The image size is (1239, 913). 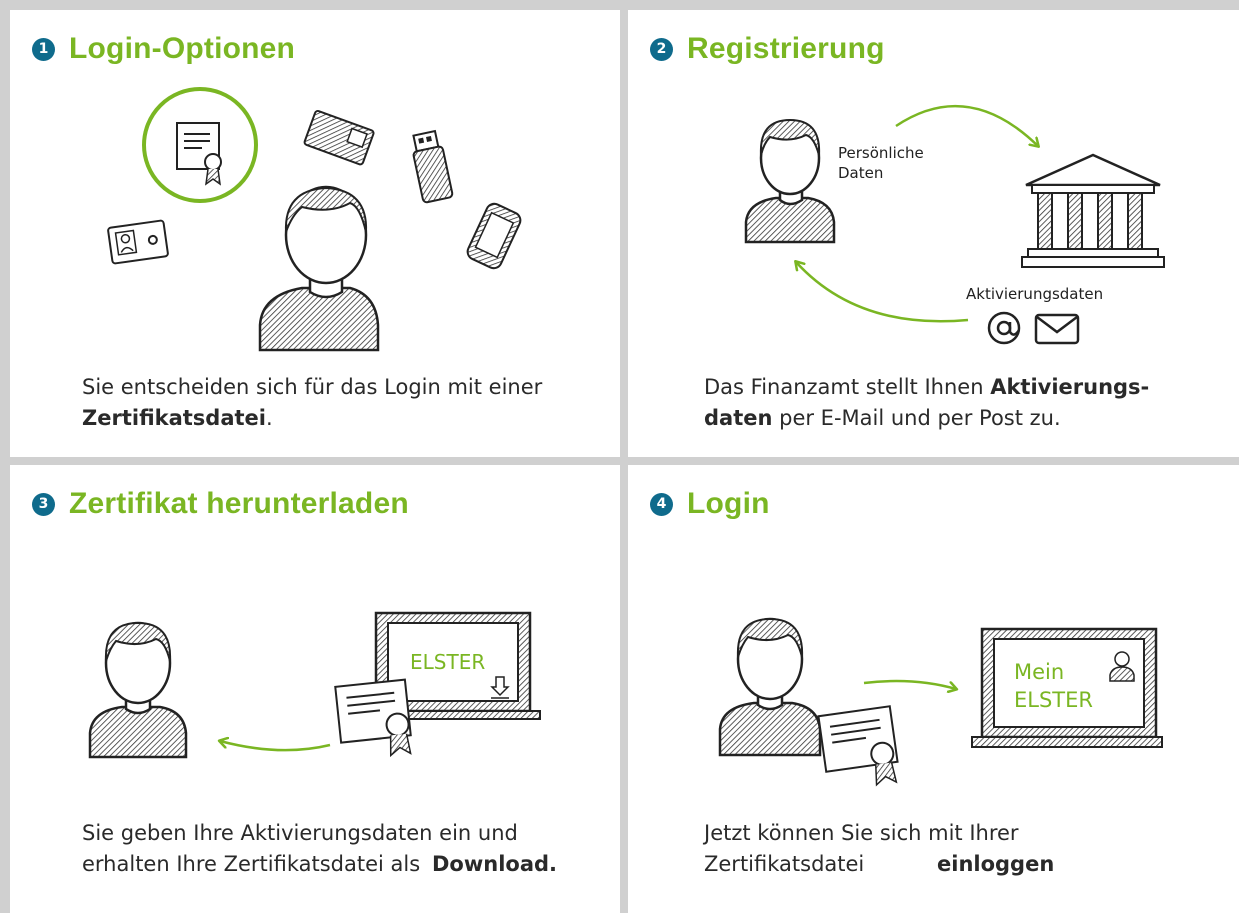 What do you see at coordinates (495, 864) in the screenshot?
I see `desc-bold-text: Download.` at bounding box center [495, 864].